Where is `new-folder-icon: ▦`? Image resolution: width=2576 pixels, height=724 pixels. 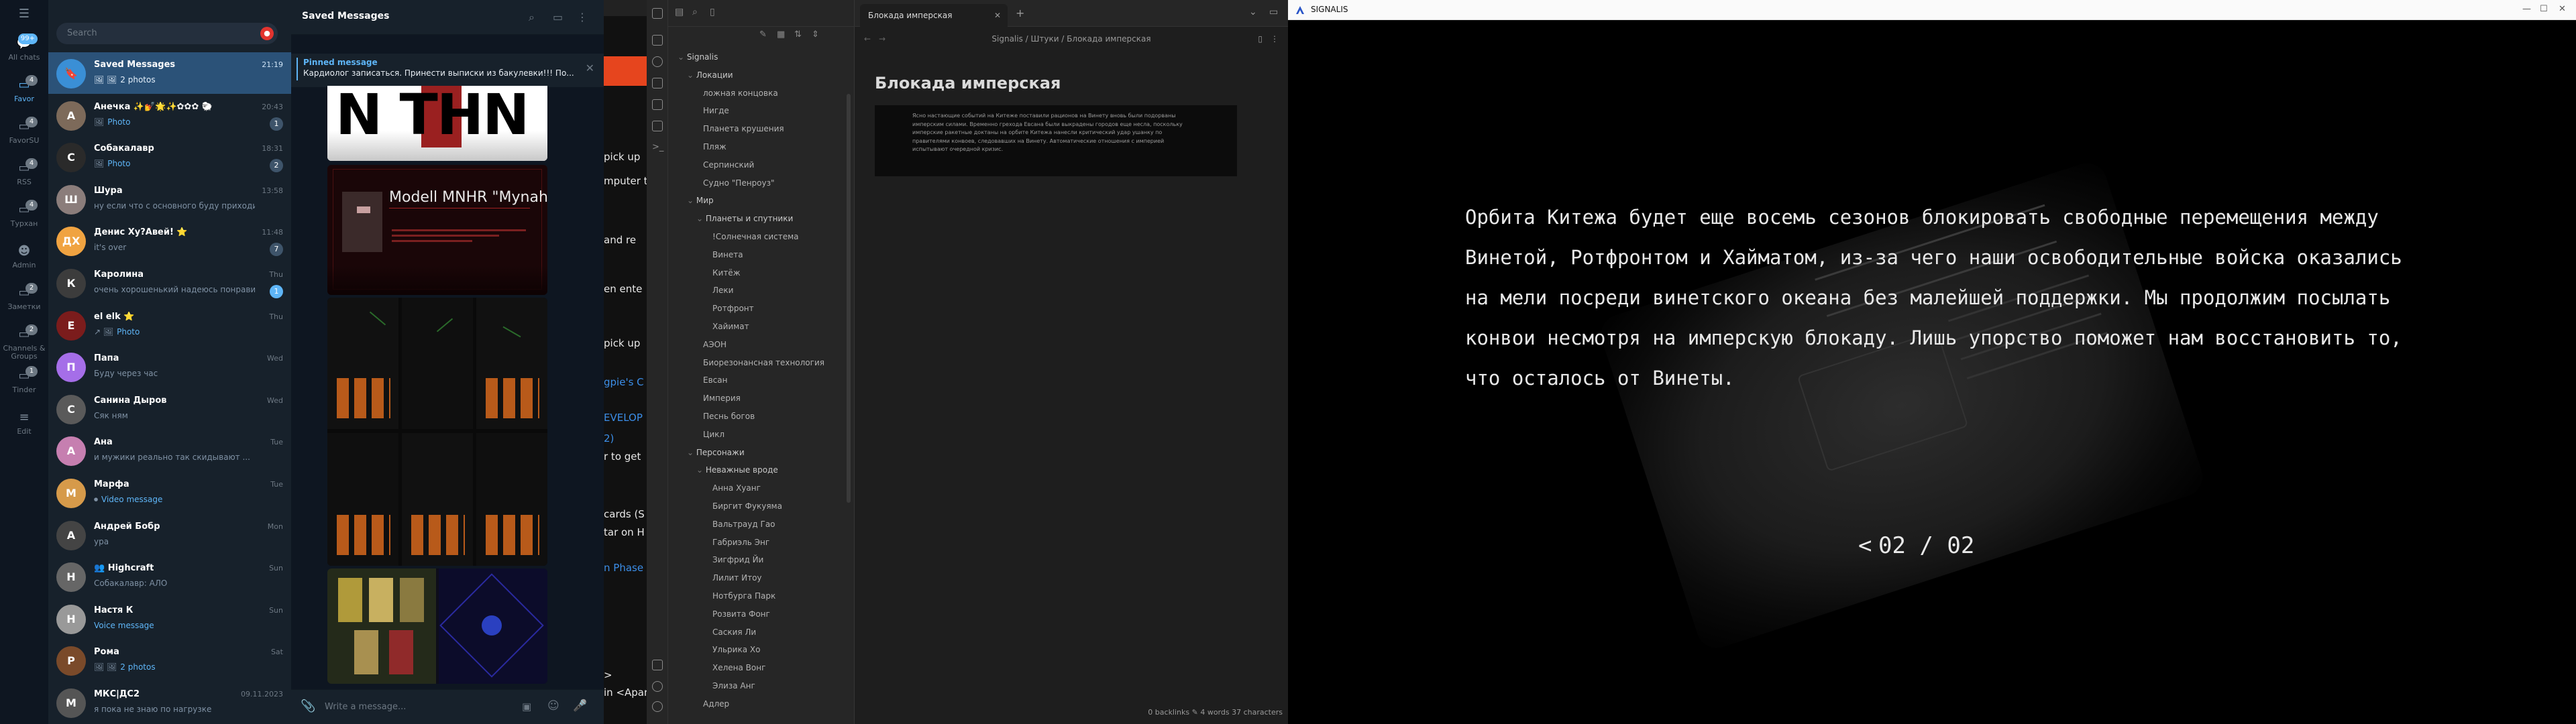 new-folder-icon: ▦ is located at coordinates (781, 34).